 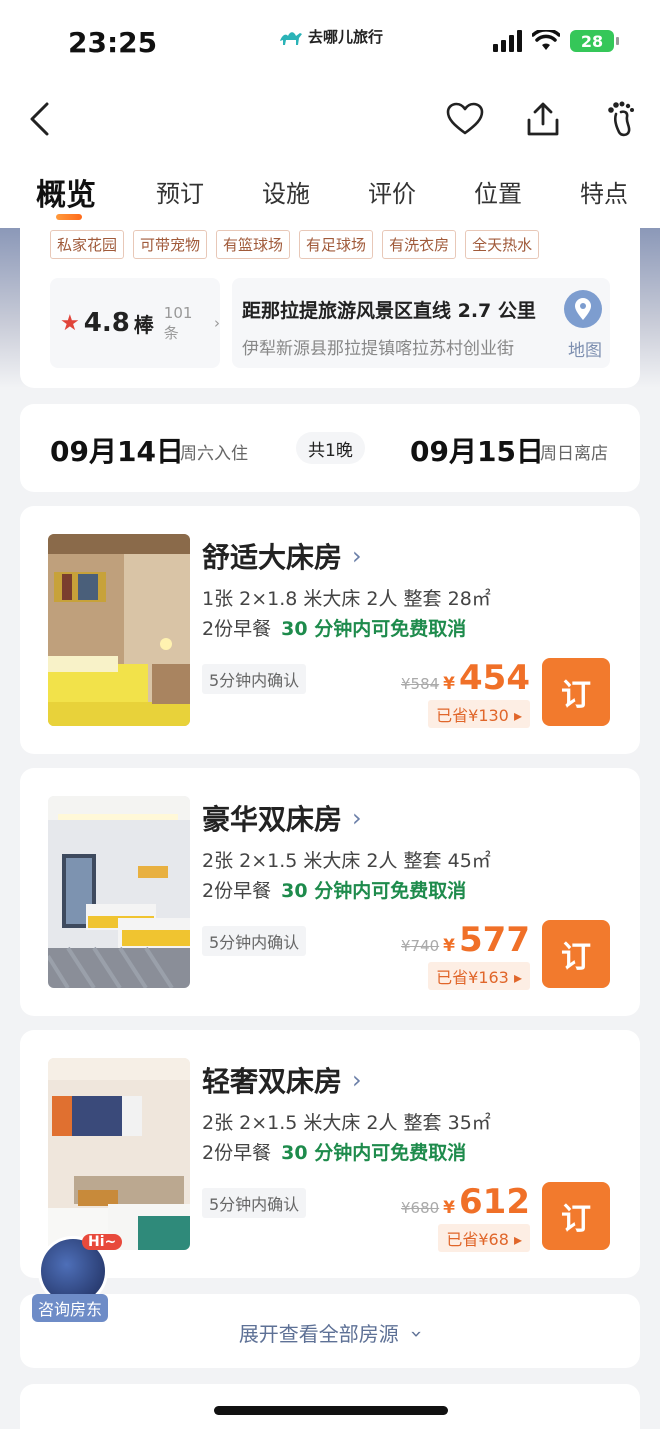 I want to click on room-name: 豪华双床房 ›, so click(x=282, y=818).